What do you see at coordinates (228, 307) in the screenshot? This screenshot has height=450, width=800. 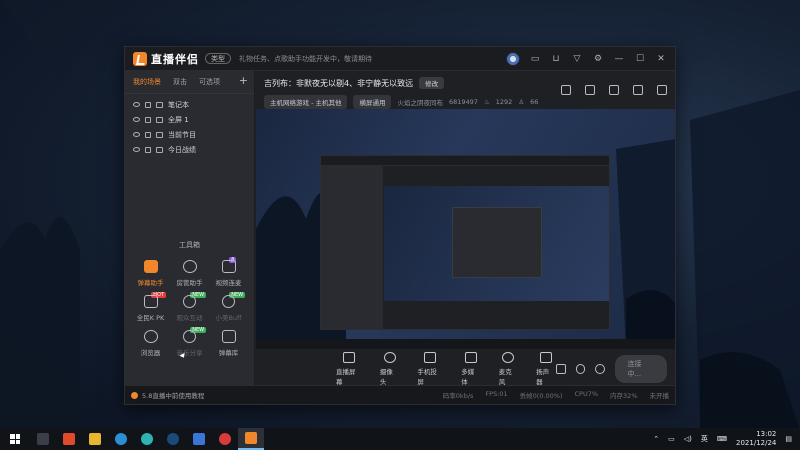 I see `tool-buff: NEW 小美Buff` at bounding box center [228, 307].